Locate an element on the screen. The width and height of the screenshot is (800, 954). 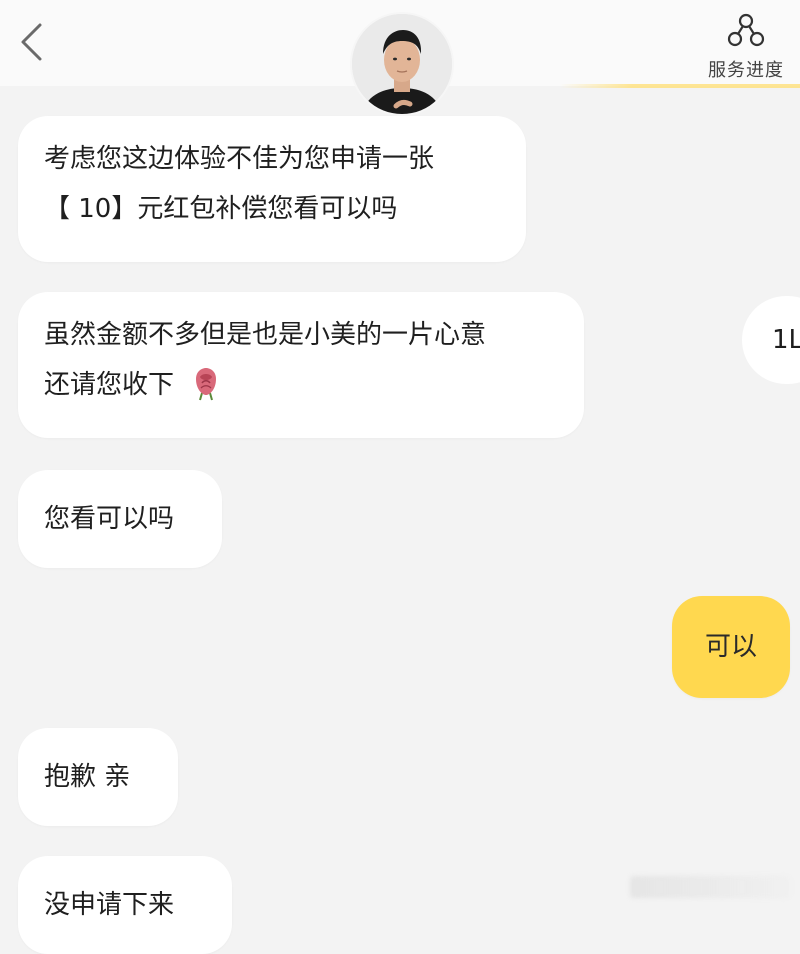
message-bubble-agent: 没申请下来 is located at coordinates (125, 905).